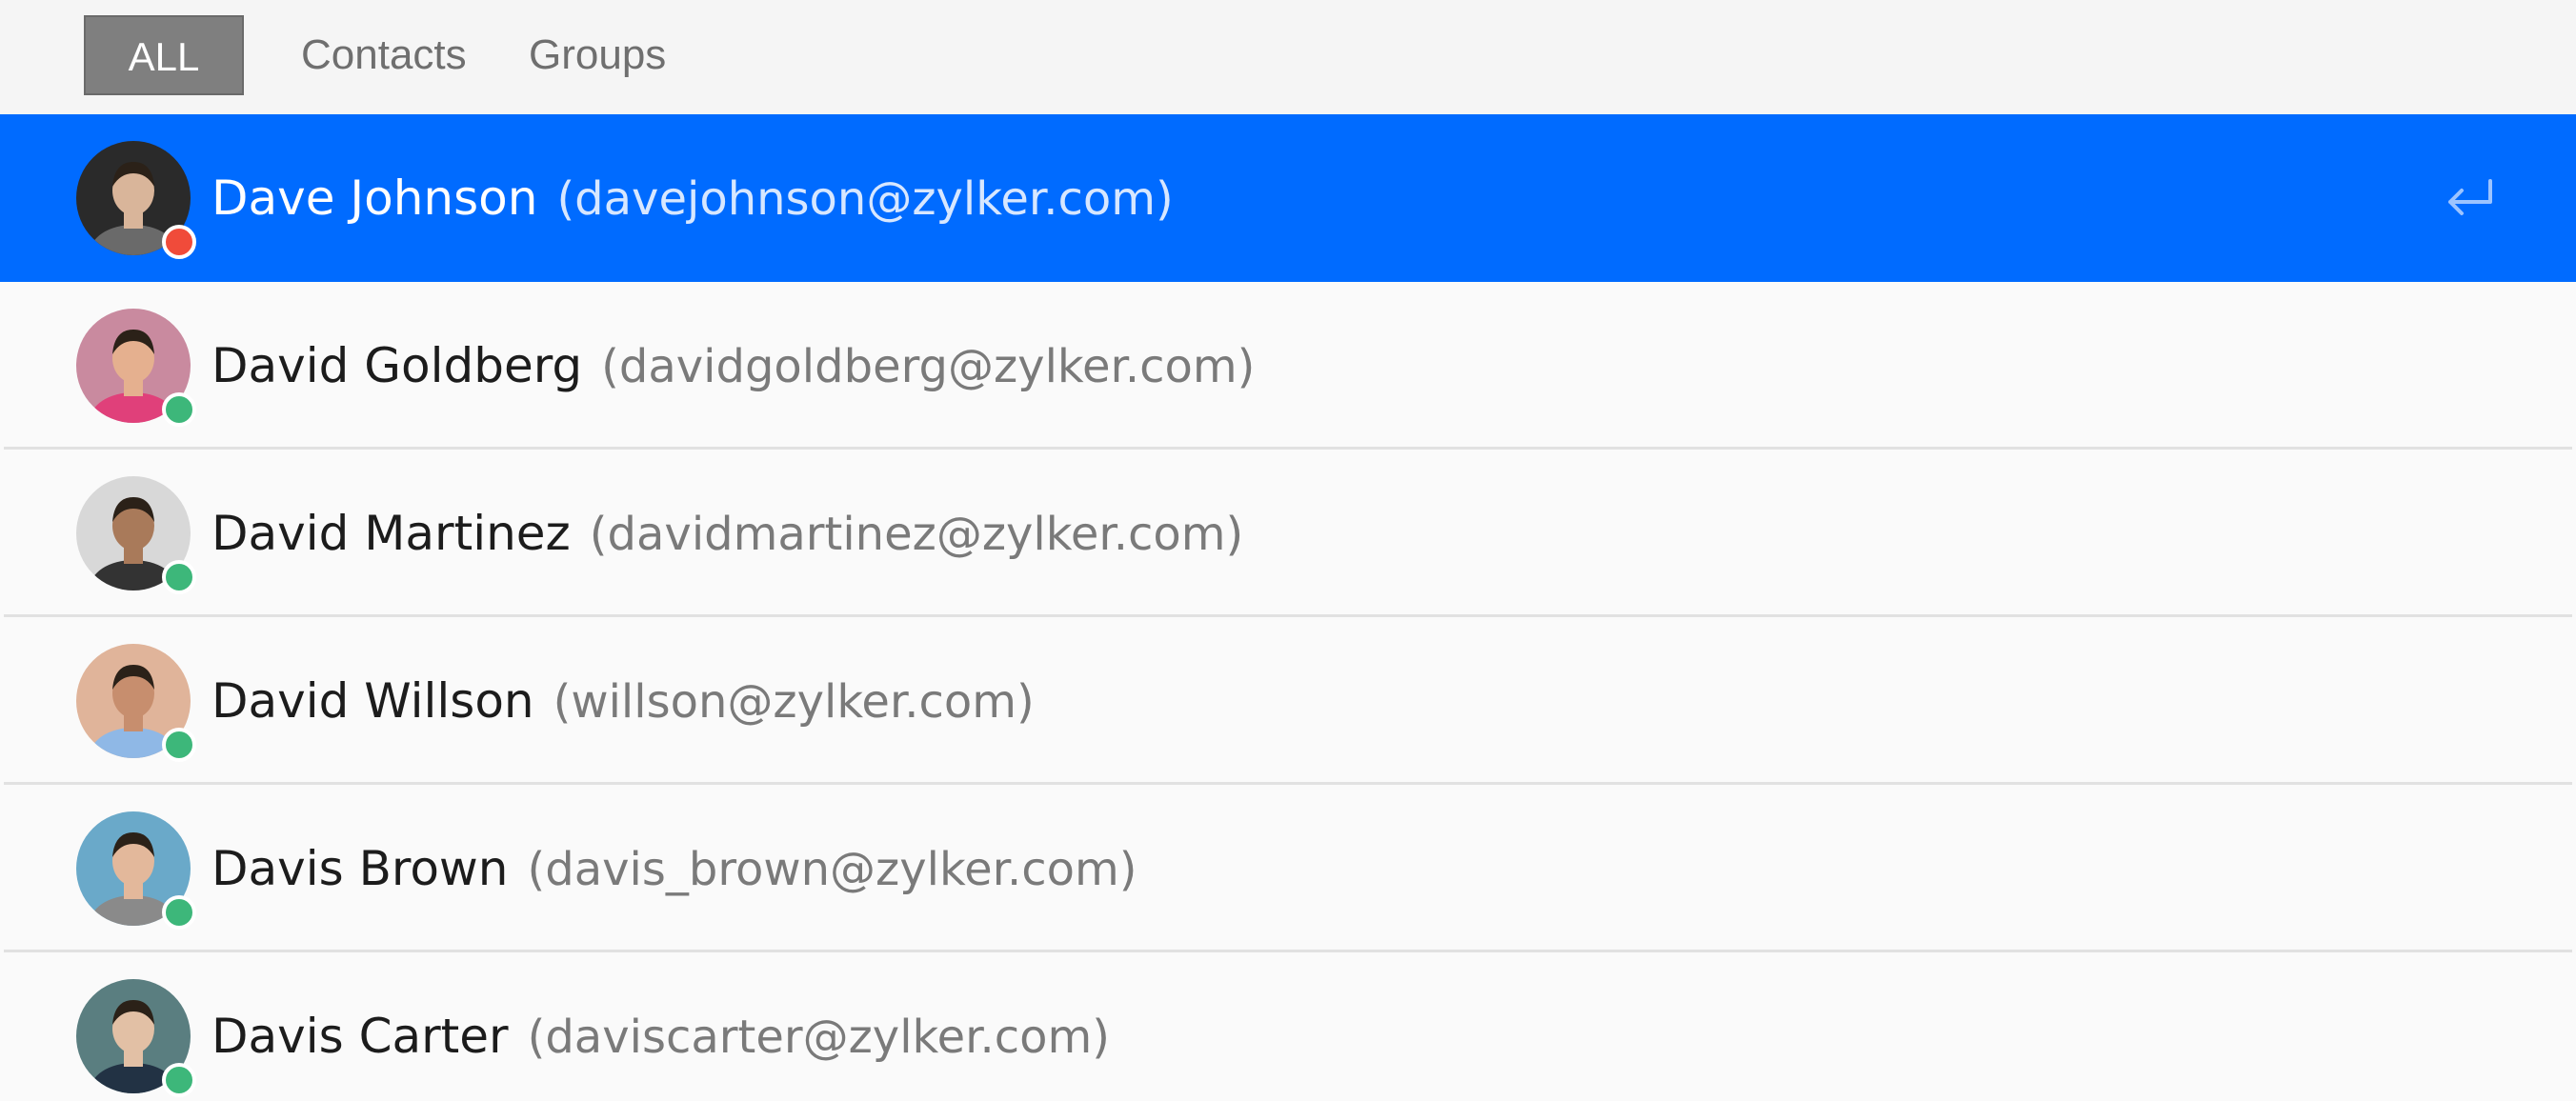  Describe the element at coordinates (832, 869) in the screenshot. I see `contact-email: (davis_brown@zylker.com)` at that location.